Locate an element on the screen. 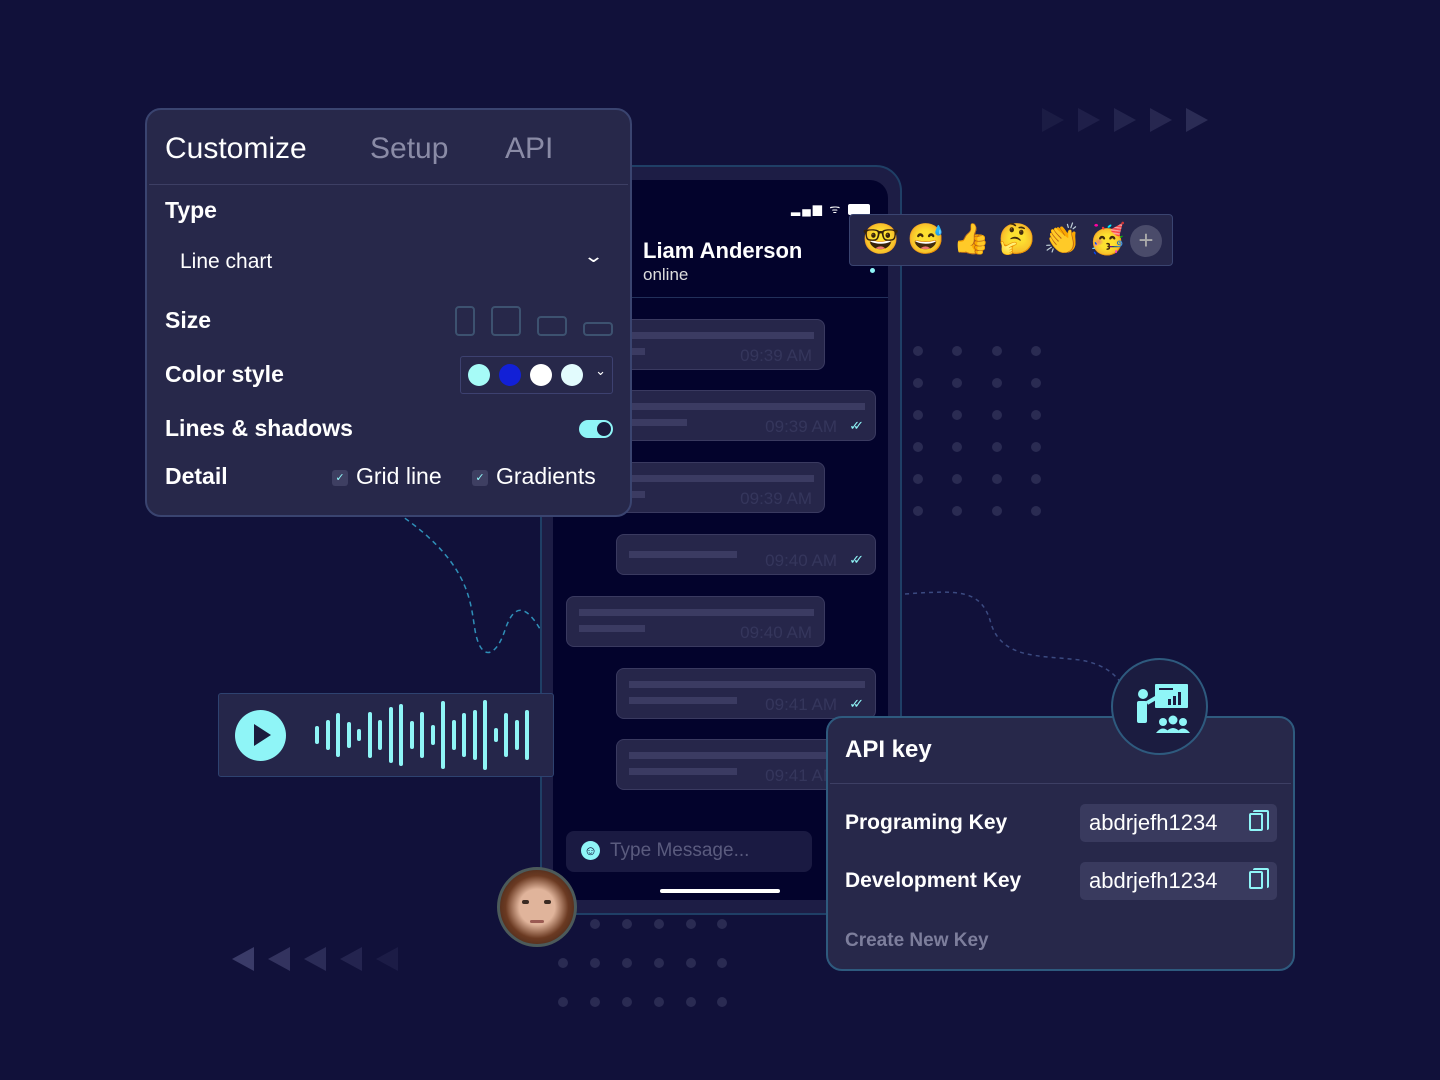  contact-status: online is located at coordinates (666, 274).